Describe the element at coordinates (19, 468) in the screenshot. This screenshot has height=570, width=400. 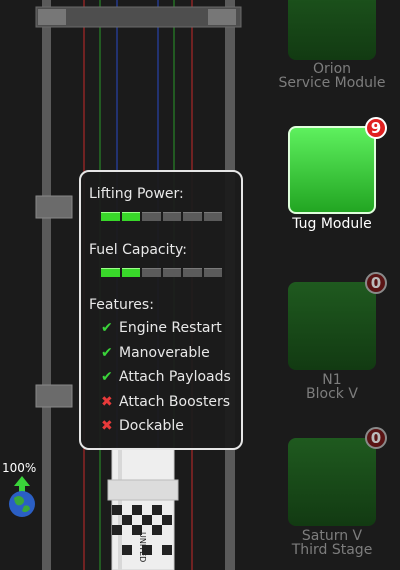
I see `earth-percent: 100%` at that location.